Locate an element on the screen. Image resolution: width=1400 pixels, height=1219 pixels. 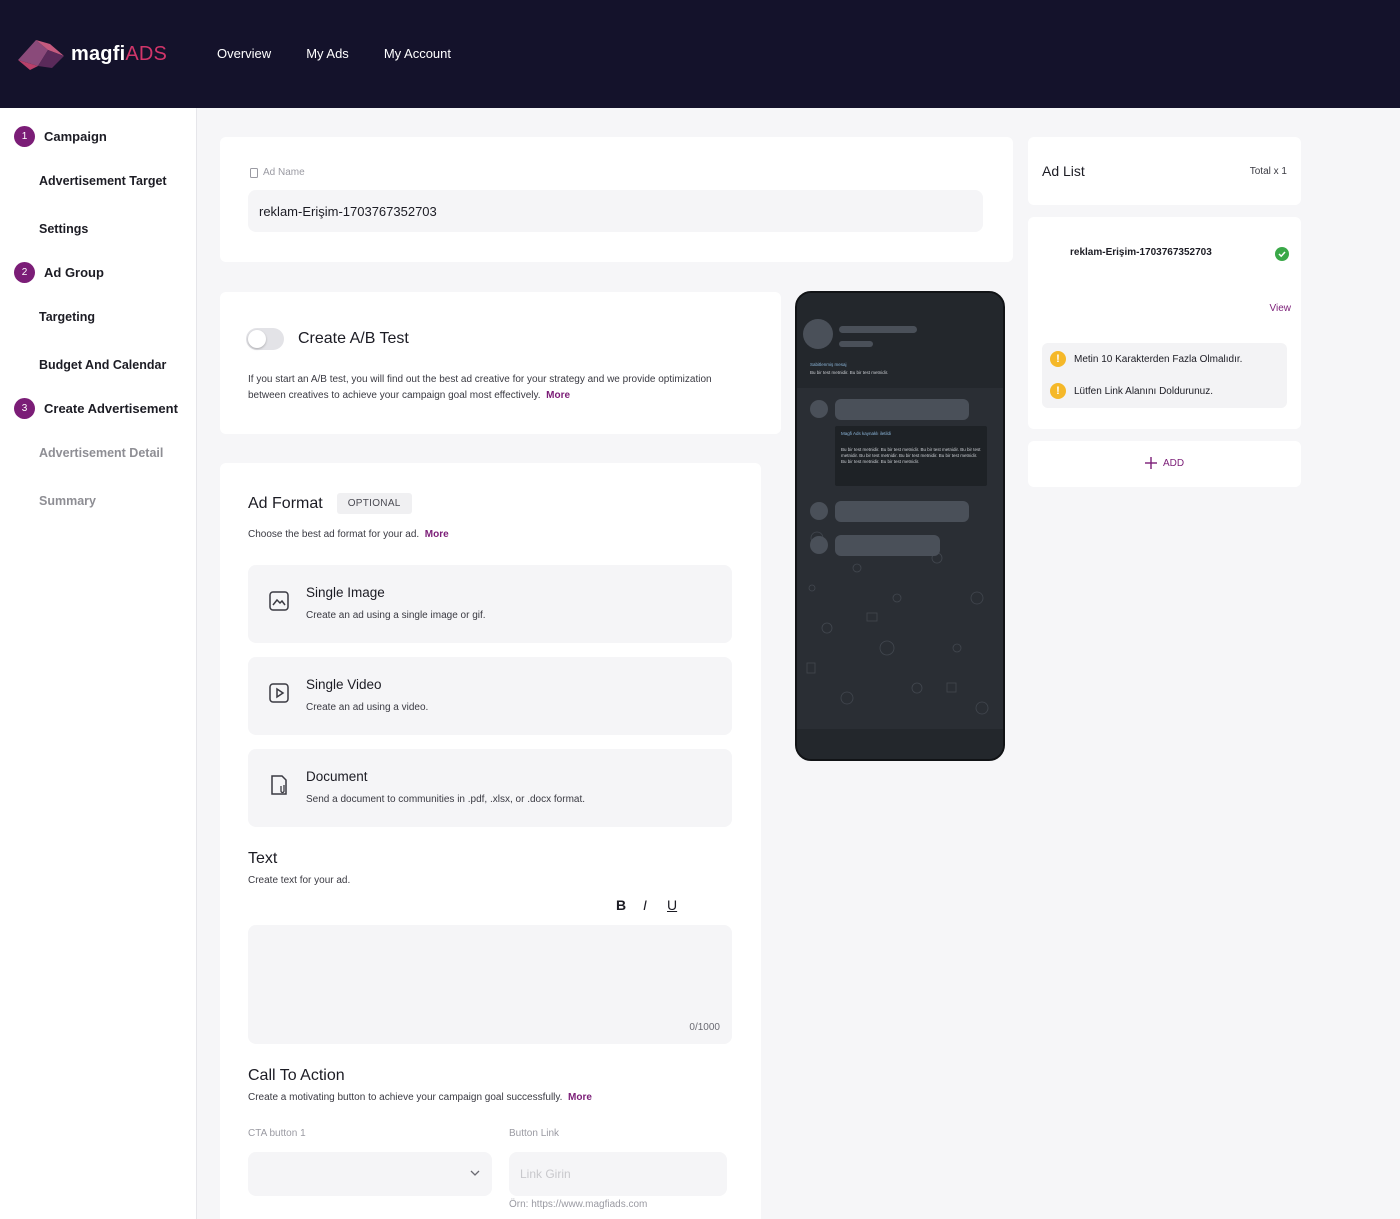
file-icon is located at coordinates (254, 172).